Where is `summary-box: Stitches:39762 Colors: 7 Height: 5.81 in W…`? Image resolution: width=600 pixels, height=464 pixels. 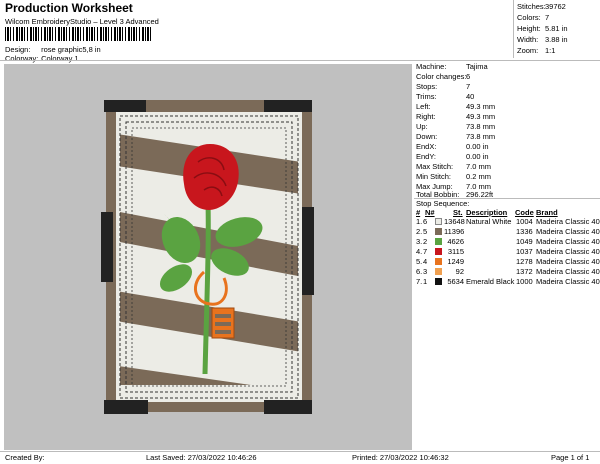 summary-box: Stitches:39762 Colors: 7 Height: 5.81 in W… is located at coordinates (556, 29).